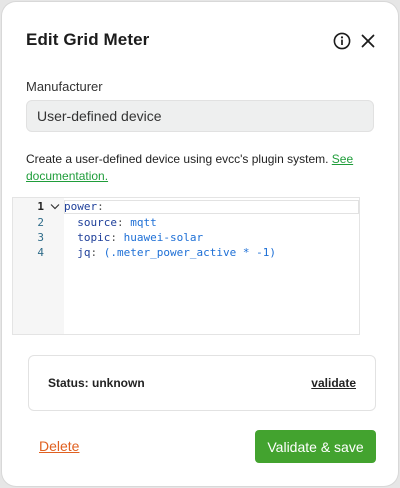 The image size is (400, 488). I want to click on status-text: Status: unknown, so click(96, 383).